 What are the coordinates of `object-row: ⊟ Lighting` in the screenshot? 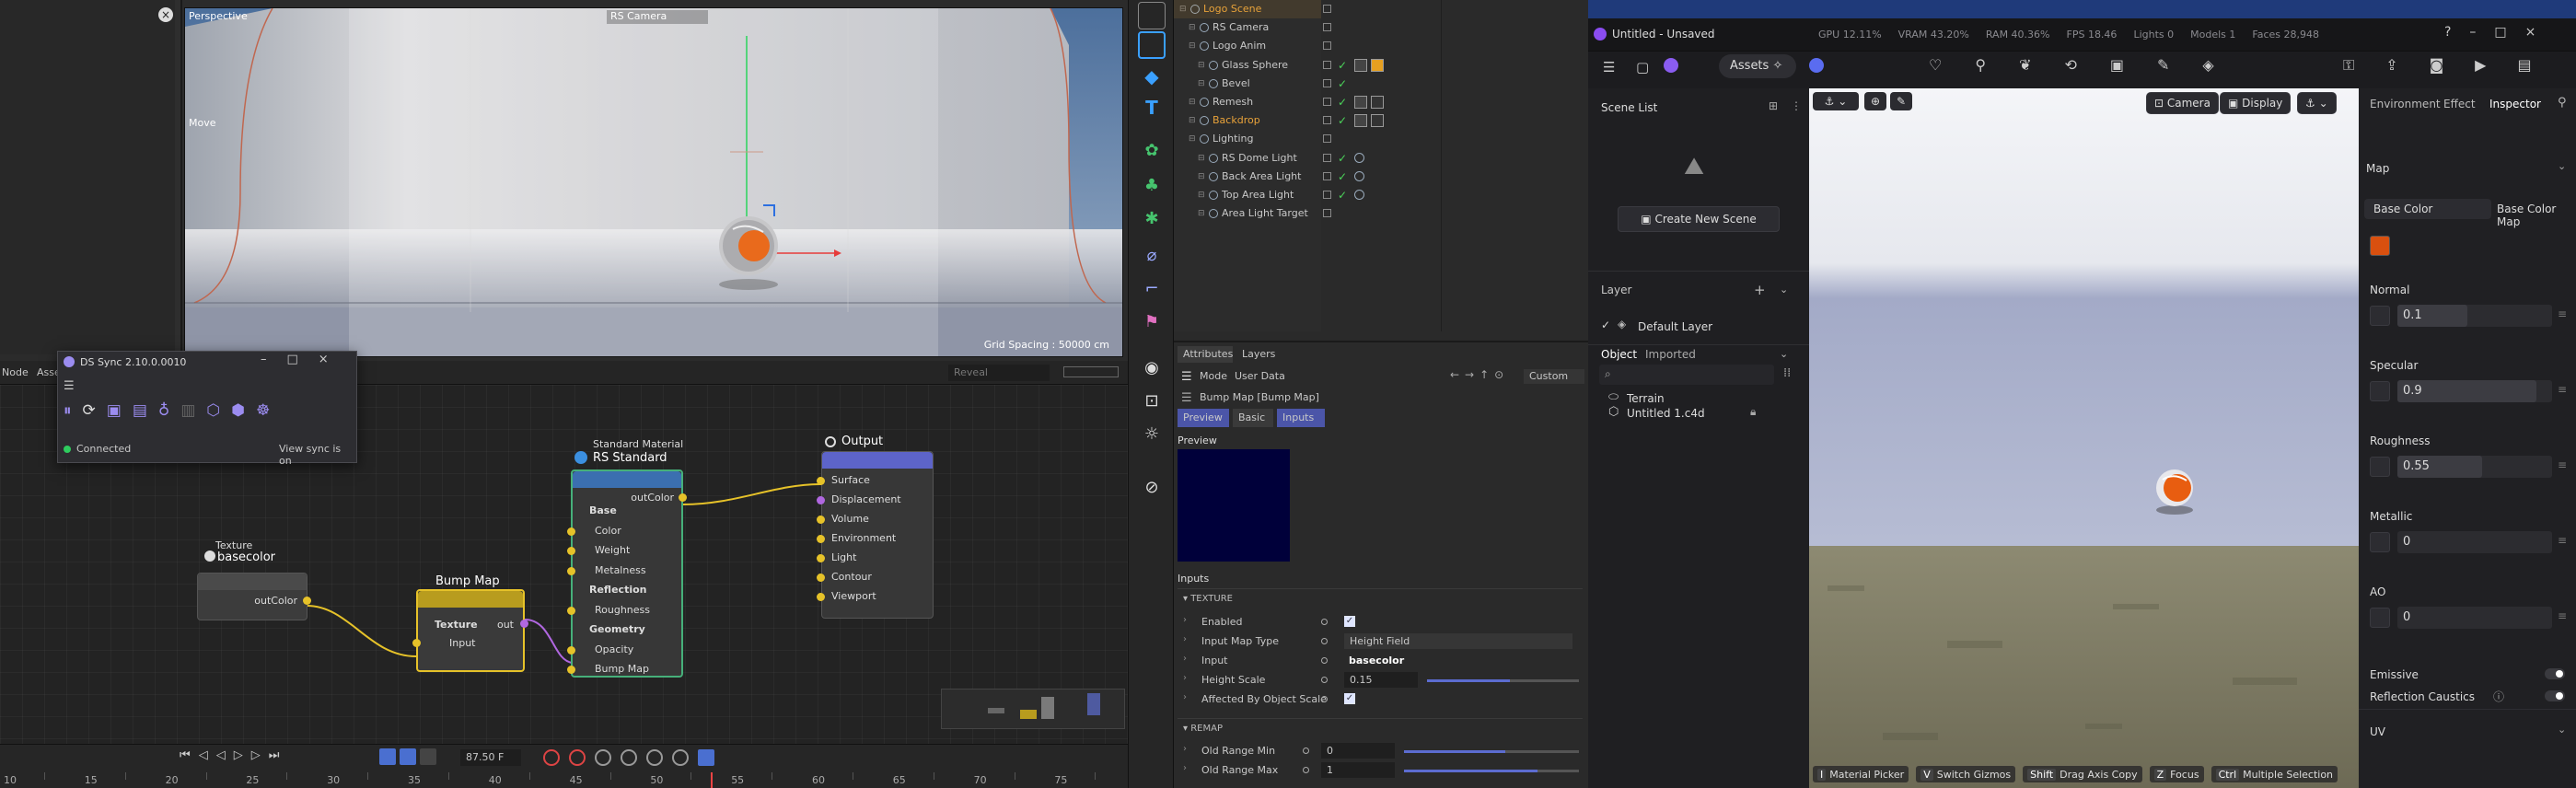 It's located at (1381, 139).